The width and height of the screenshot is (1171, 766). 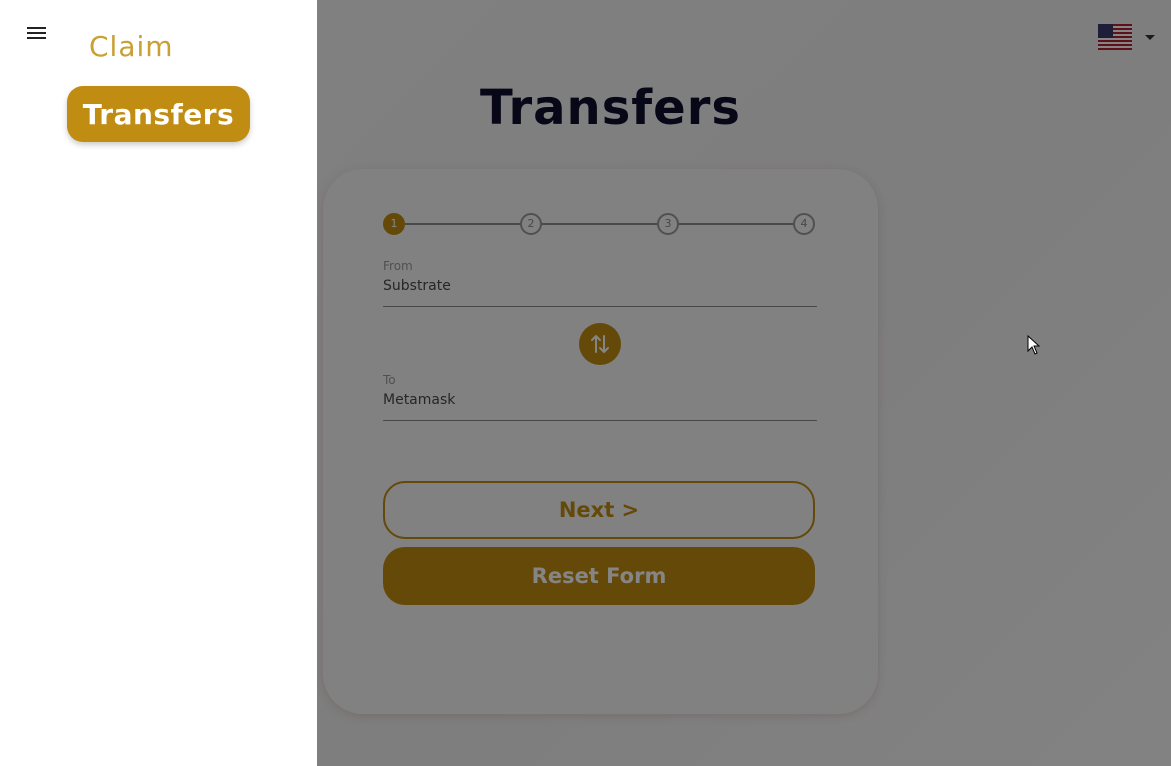 I want to click on menu-icon, so click(x=37, y=33).